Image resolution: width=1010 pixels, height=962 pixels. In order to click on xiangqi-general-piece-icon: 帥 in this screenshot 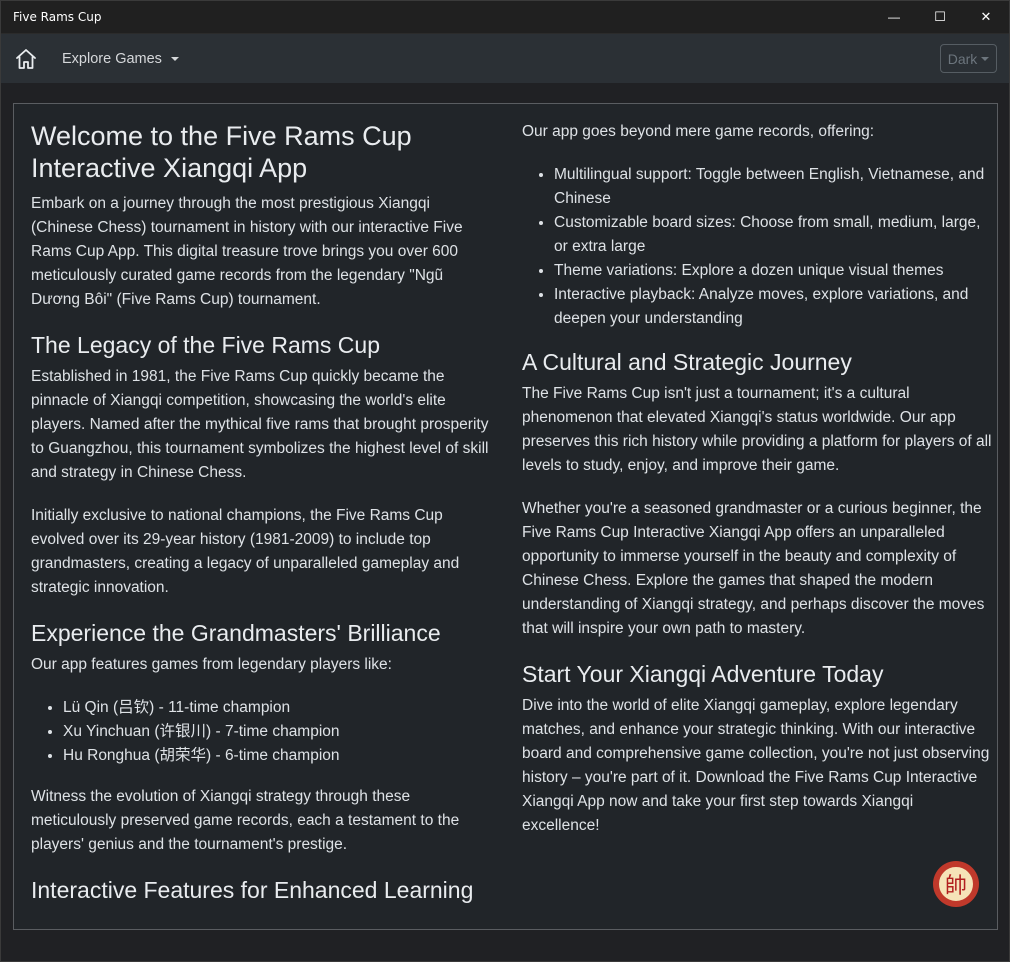, I will do `click(956, 884)`.